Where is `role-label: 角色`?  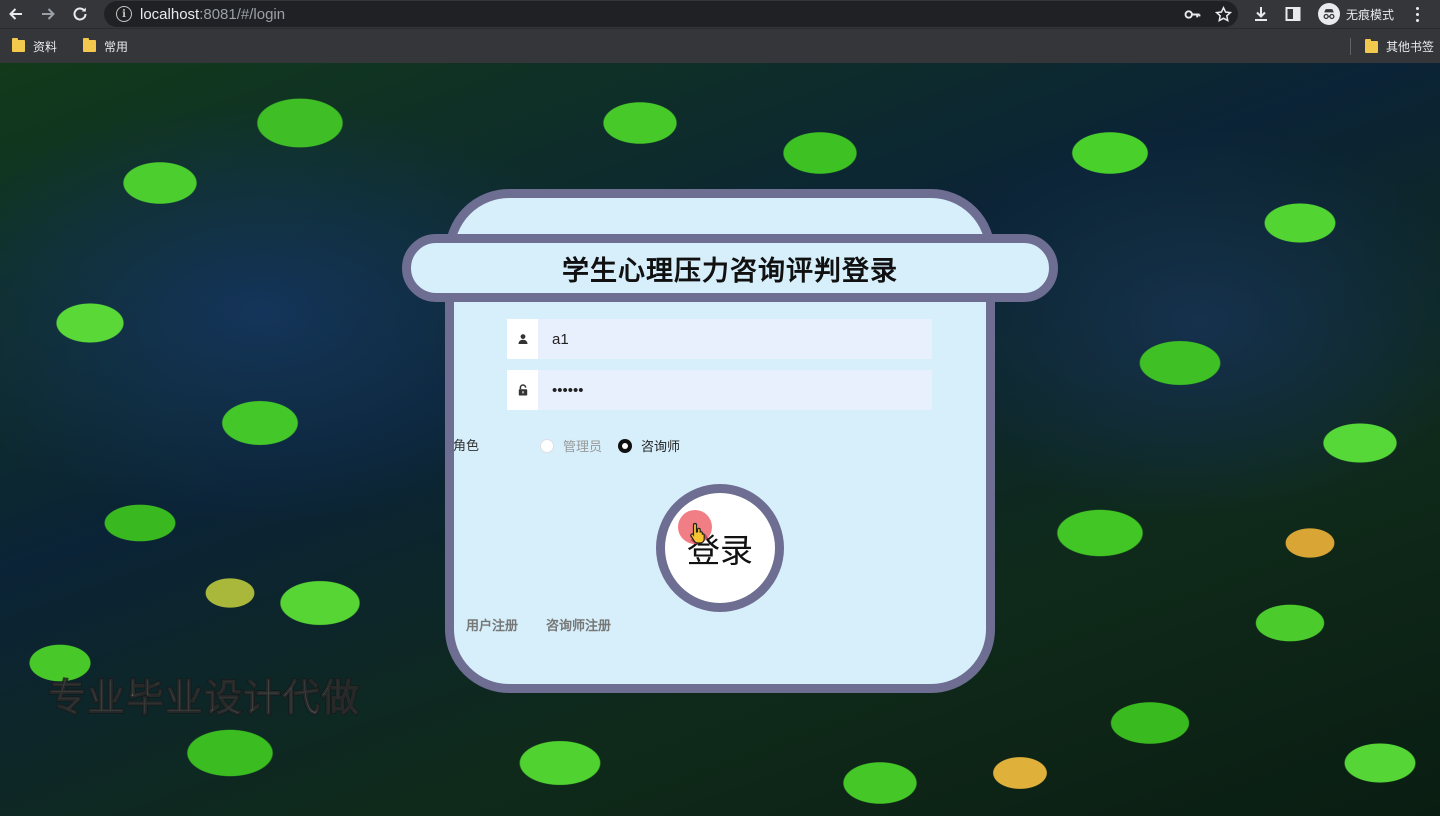 role-label: 角色 is located at coordinates (466, 446).